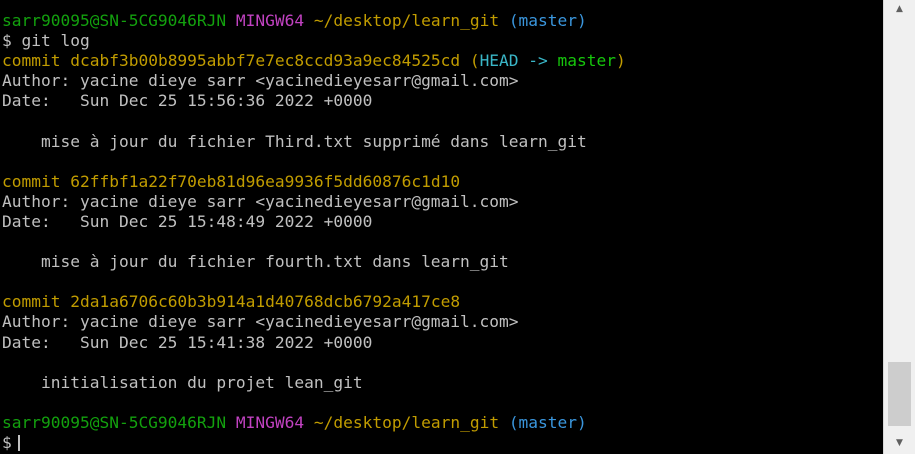 This screenshot has height=461, width=915. What do you see at coordinates (899, 9) in the screenshot?
I see `scroll-up-arrow-icon: ▲` at bounding box center [899, 9].